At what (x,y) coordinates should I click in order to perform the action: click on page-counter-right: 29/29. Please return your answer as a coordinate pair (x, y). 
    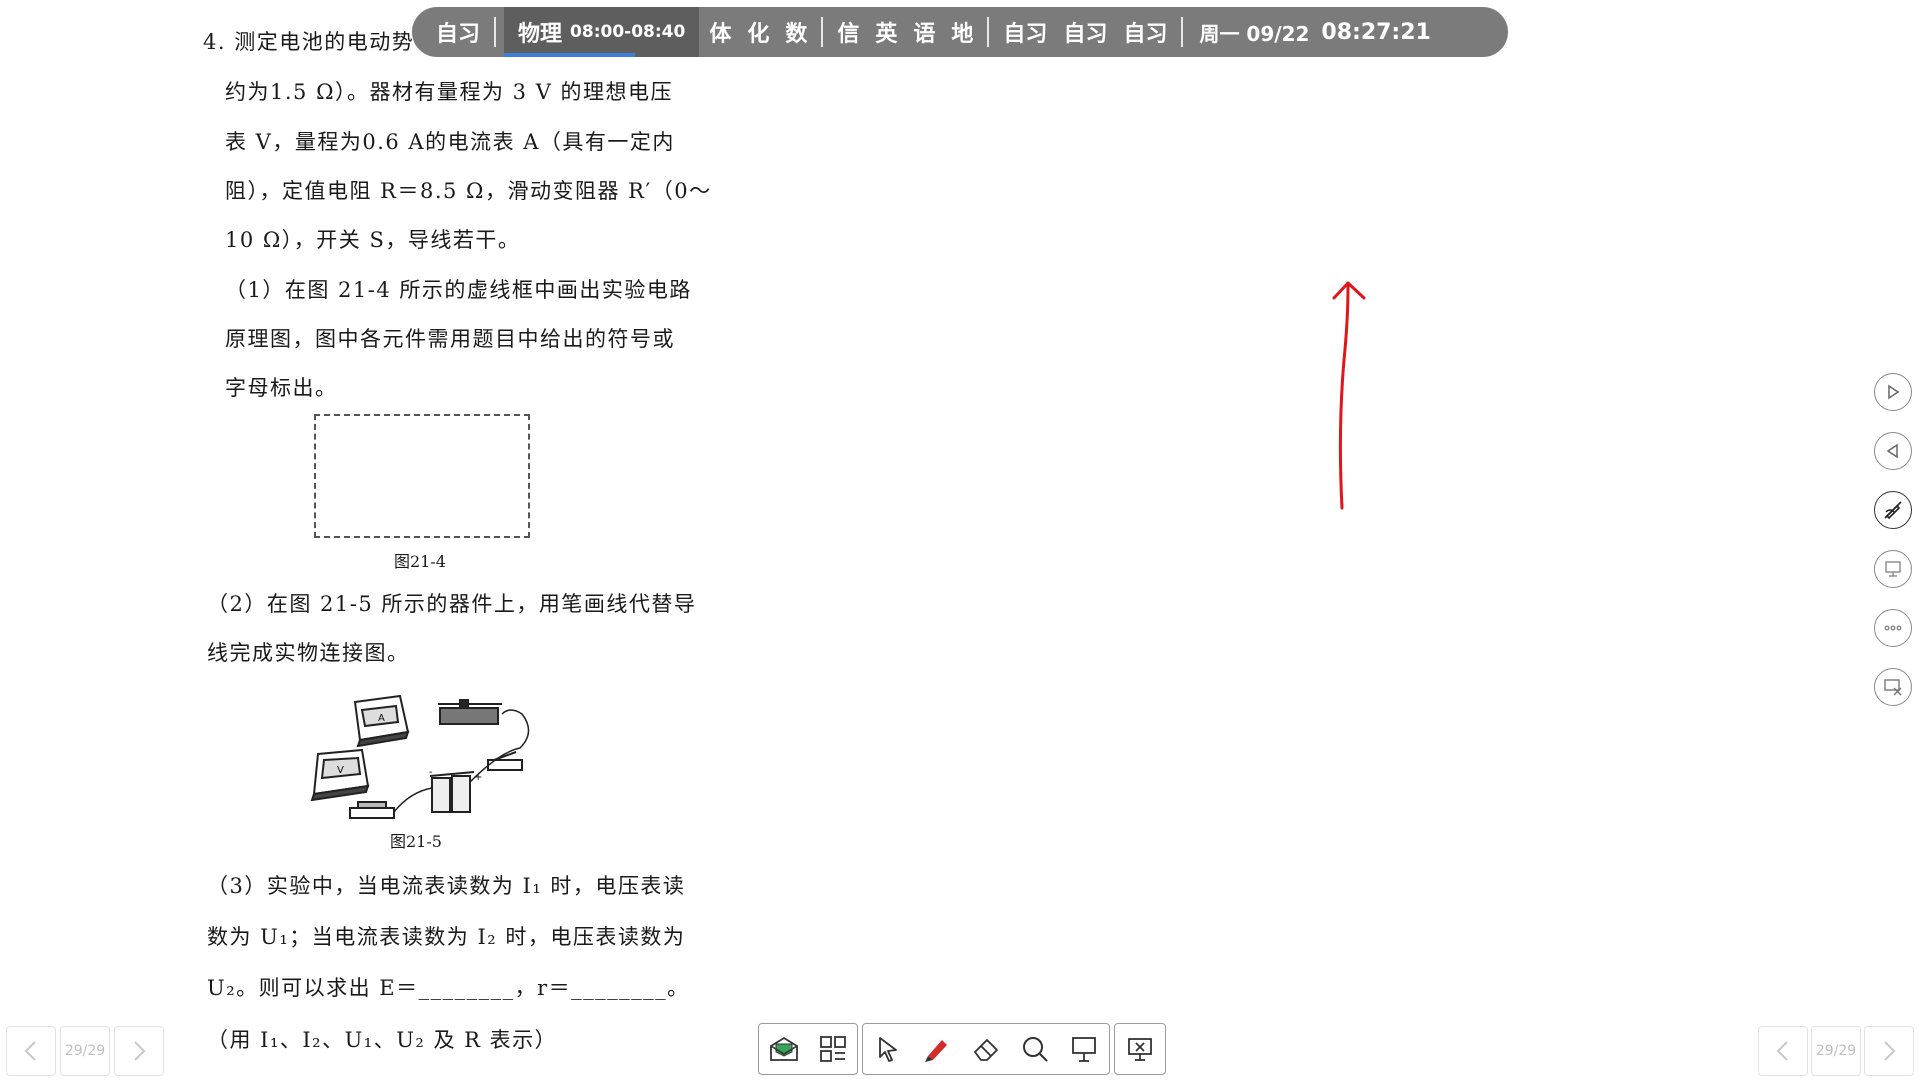
    Looking at the image, I should click on (1836, 1051).